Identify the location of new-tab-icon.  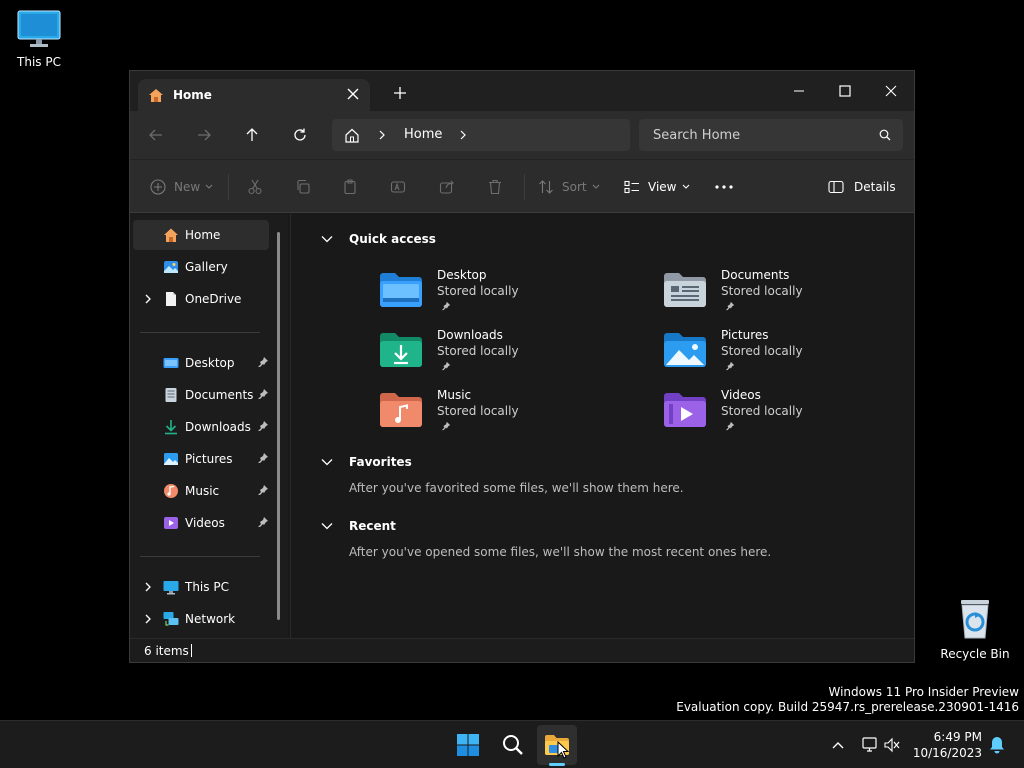
(400, 93).